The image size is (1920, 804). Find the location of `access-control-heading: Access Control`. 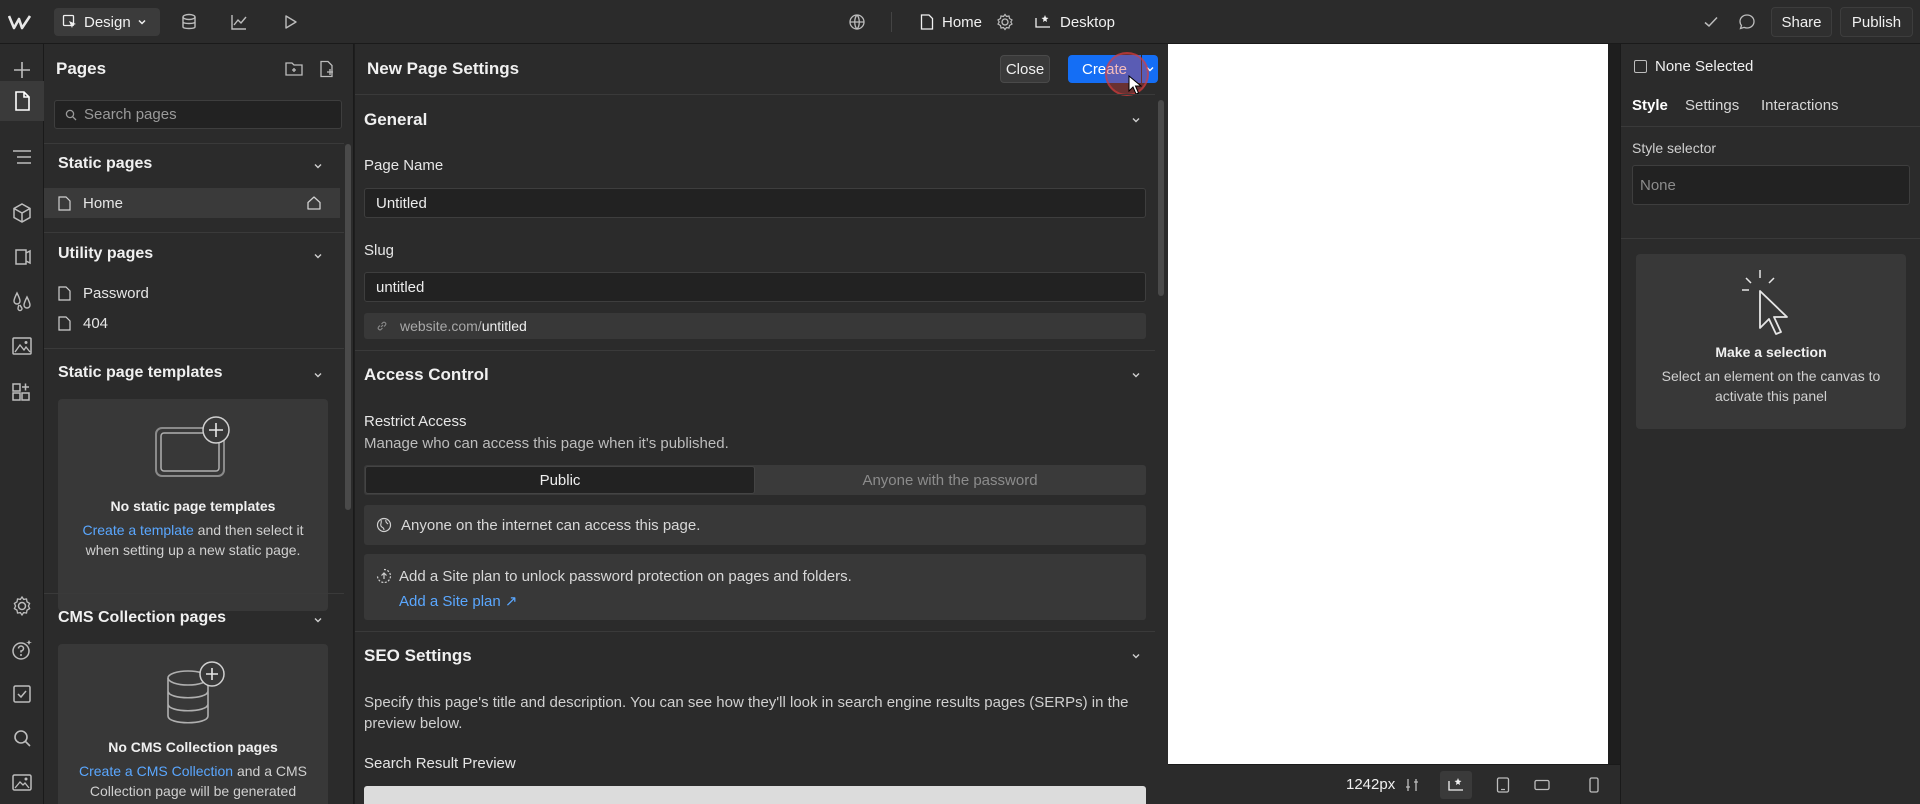

access-control-heading: Access Control is located at coordinates (426, 374).